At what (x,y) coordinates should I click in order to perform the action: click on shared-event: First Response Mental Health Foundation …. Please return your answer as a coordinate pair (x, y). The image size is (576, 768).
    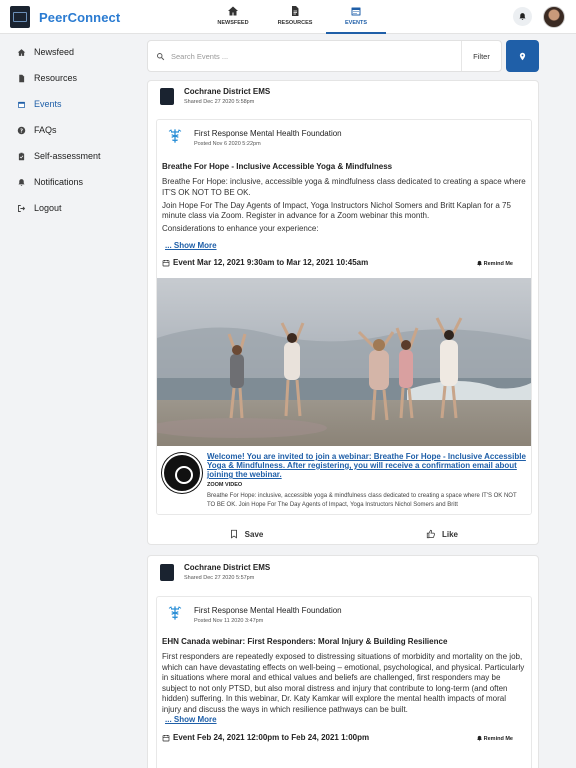
    Looking at the image, I should click on (344, 682).